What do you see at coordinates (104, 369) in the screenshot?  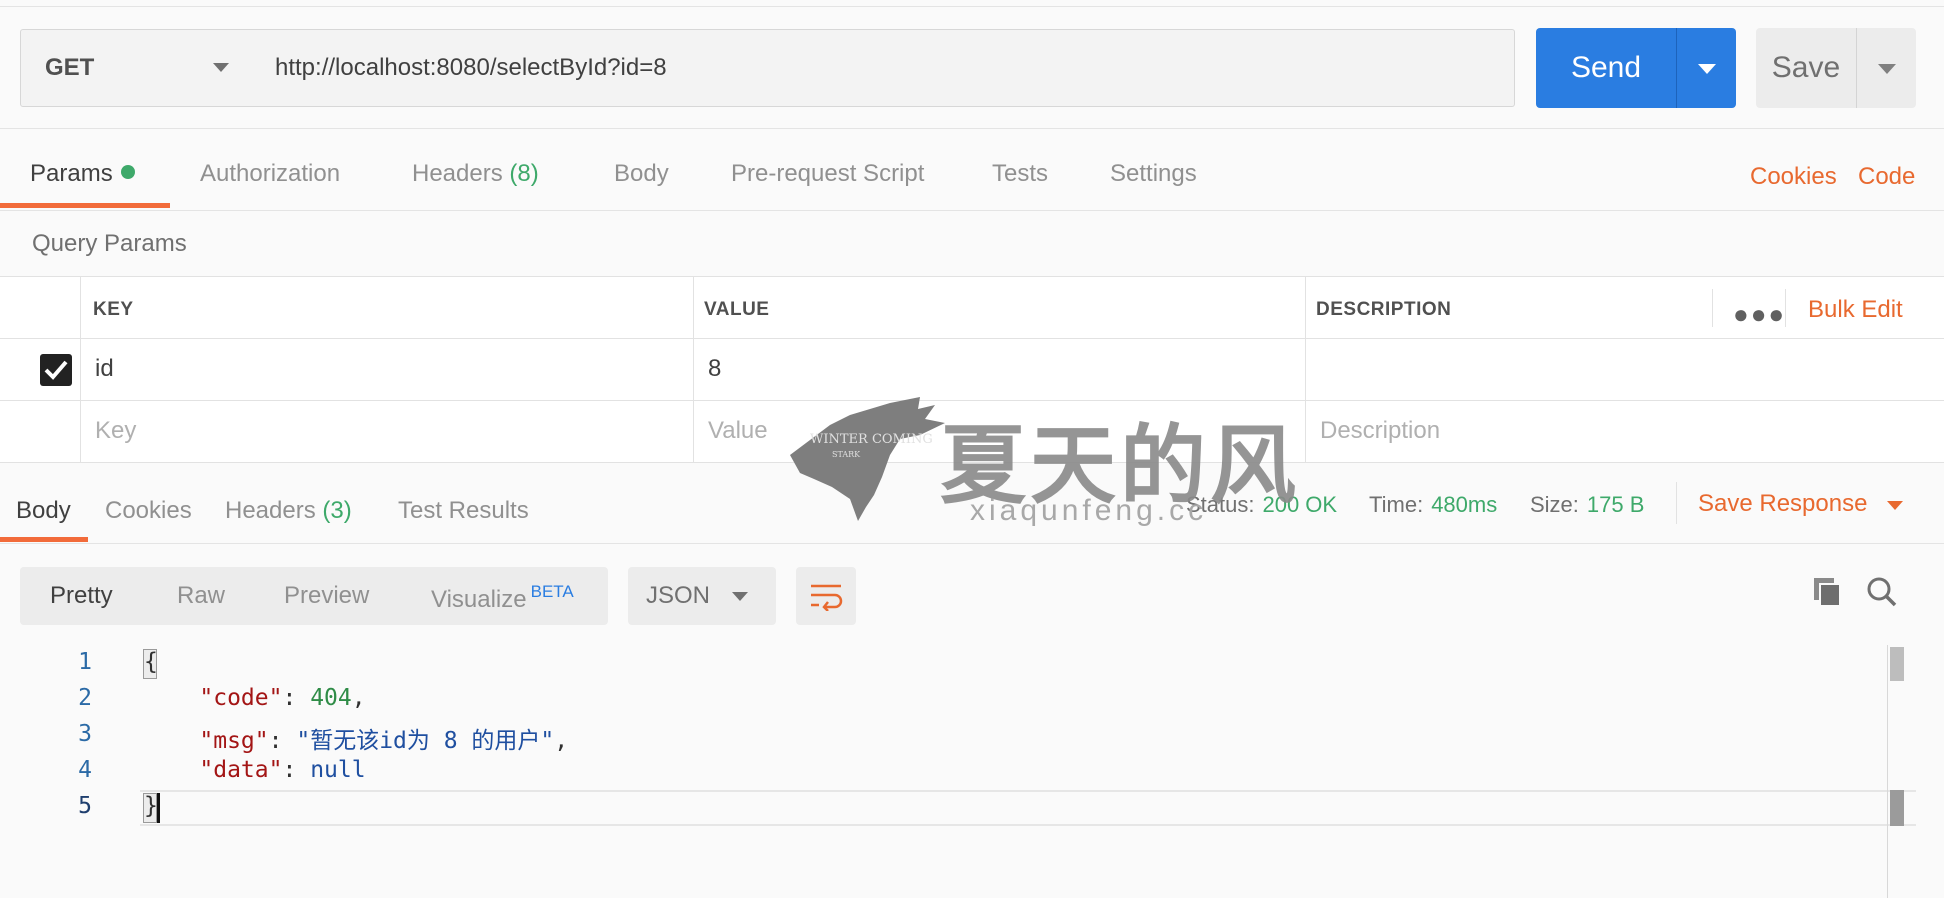 I see `param-key-cell: id` at bounding box center [104, 369].